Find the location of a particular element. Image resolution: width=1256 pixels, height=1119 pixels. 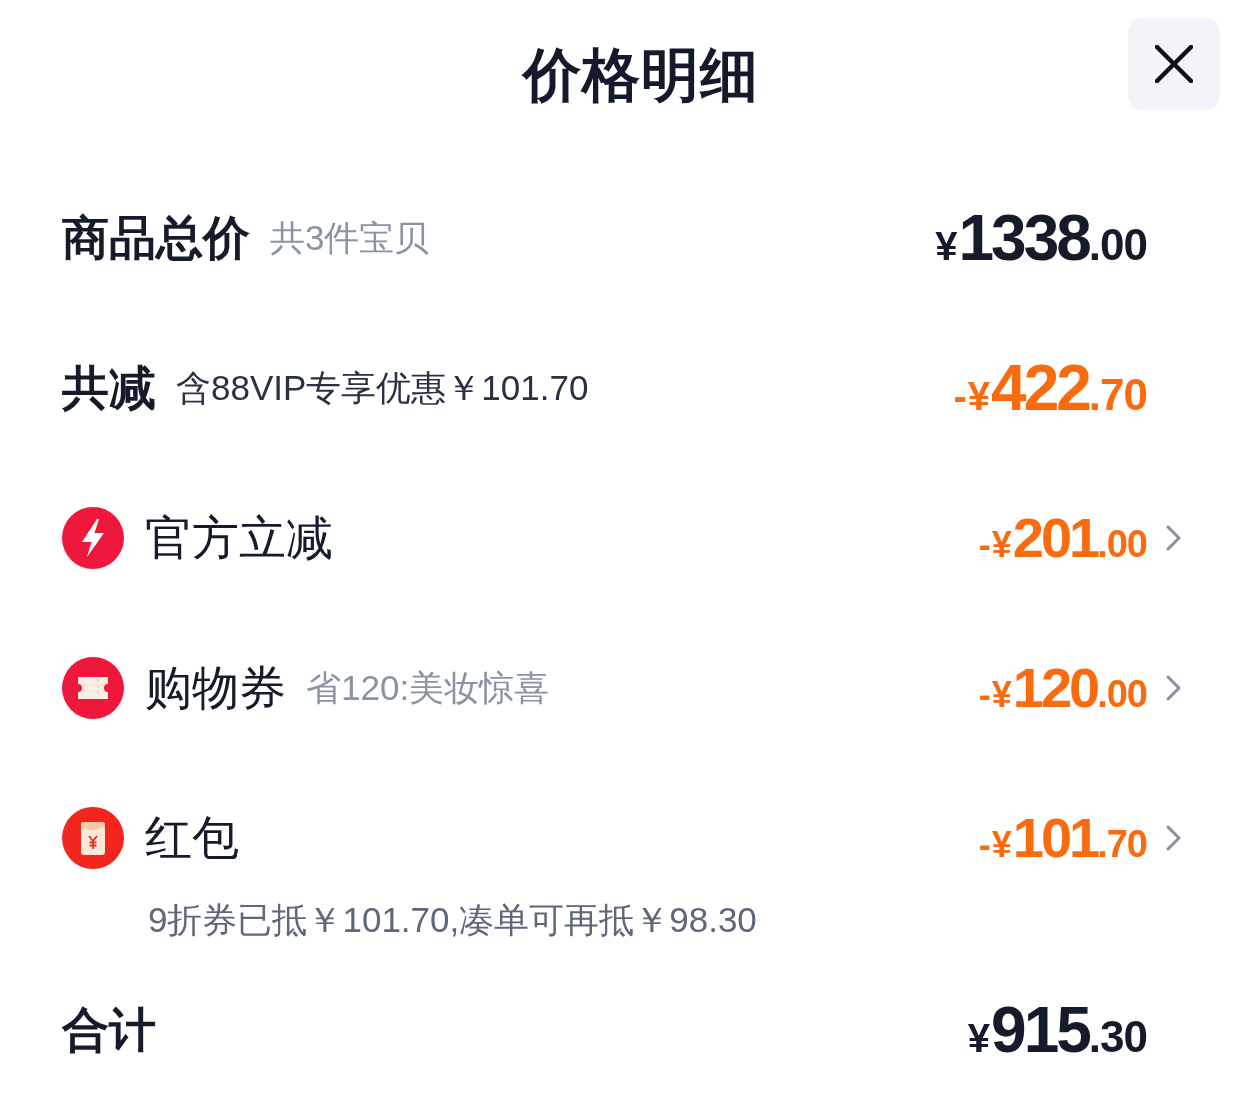

row-note: 共3件宝贝 is located at coordinates (350, 238).